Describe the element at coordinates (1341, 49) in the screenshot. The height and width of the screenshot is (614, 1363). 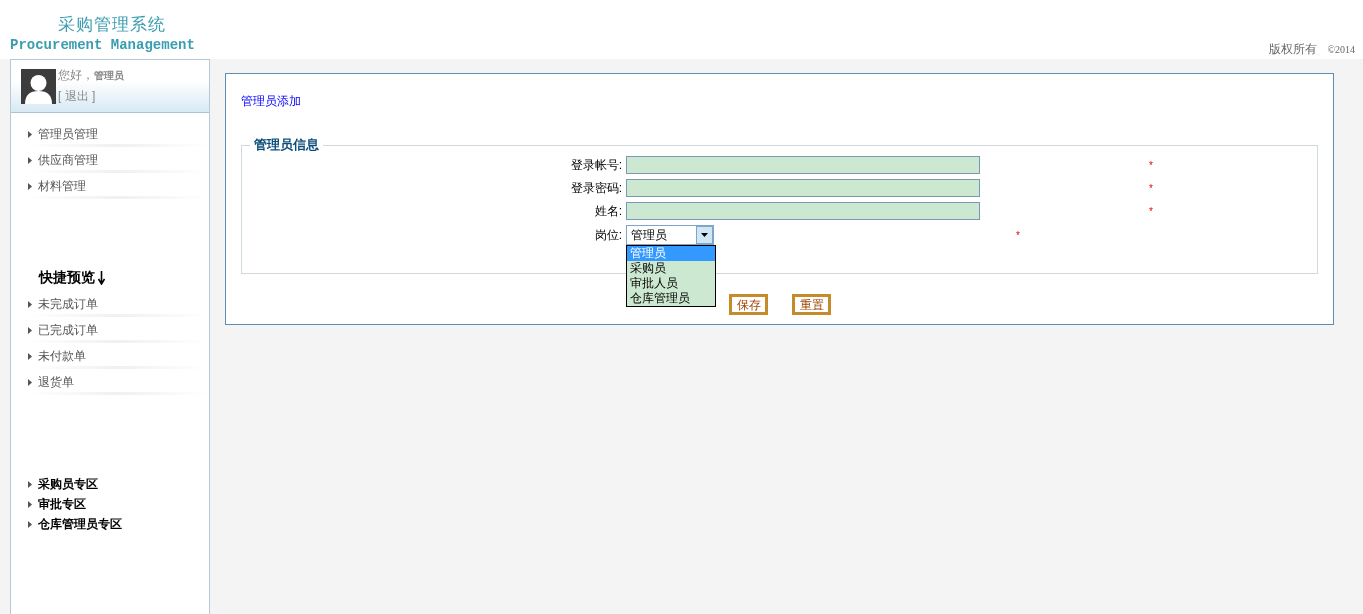
I see `copyright-year: ©2014` at that location.